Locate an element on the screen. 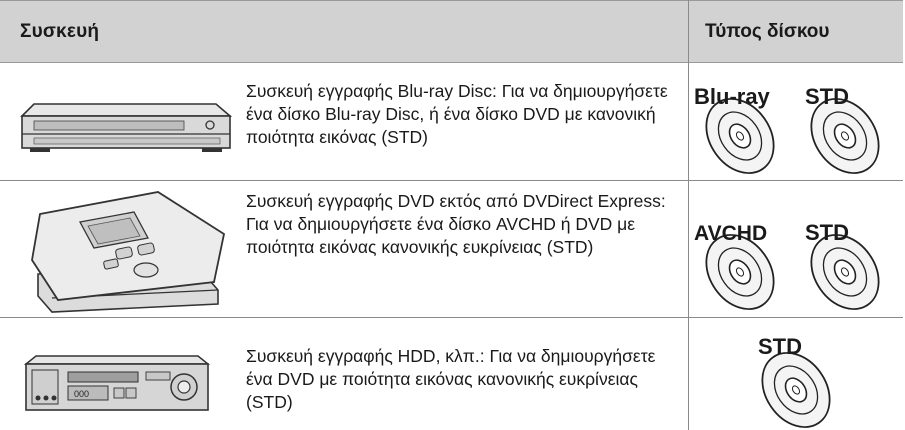 This screenshot has width=905, height=430. svg-text: 000 is located at coordinates (81, 394).